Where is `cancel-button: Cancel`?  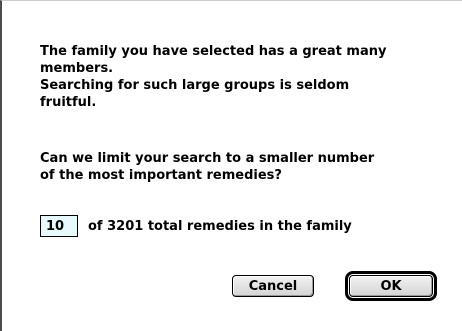 cancel-button: Cancel is located at coordinates (273, 286).